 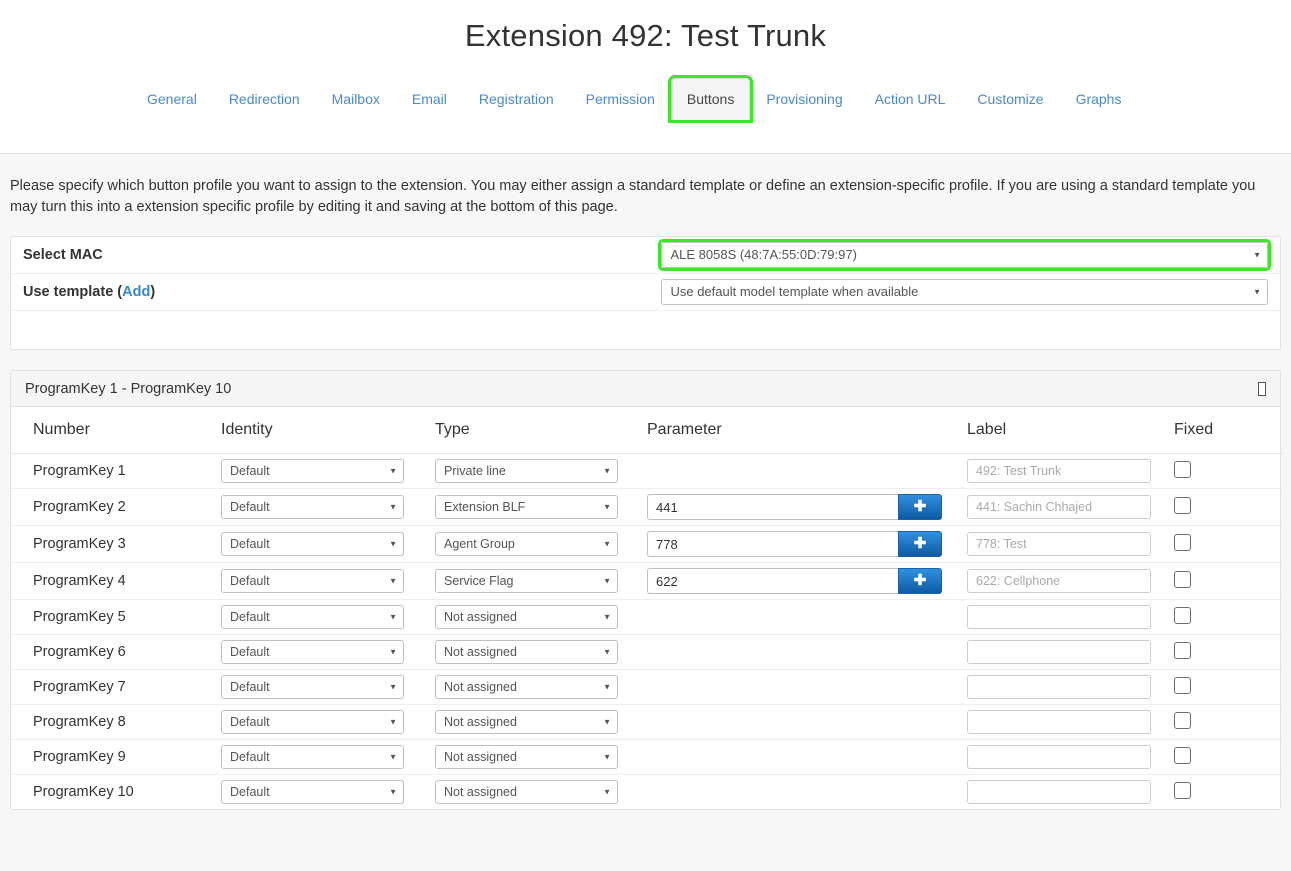 I want to click on type-value: Service Flag, so click(x=526, y=581).